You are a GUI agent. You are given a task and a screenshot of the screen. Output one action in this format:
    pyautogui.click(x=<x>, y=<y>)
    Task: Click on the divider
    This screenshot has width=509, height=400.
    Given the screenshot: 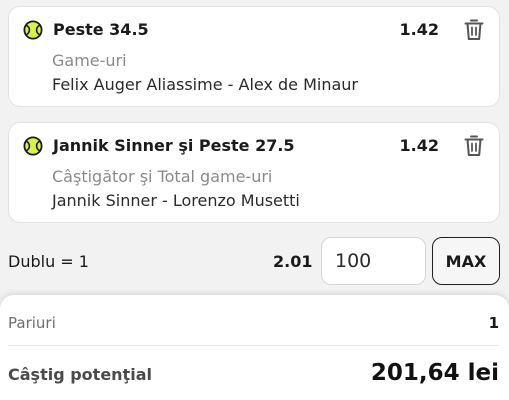 What is the action you would take?
    pyautogui.click(x=253, y=345)
    